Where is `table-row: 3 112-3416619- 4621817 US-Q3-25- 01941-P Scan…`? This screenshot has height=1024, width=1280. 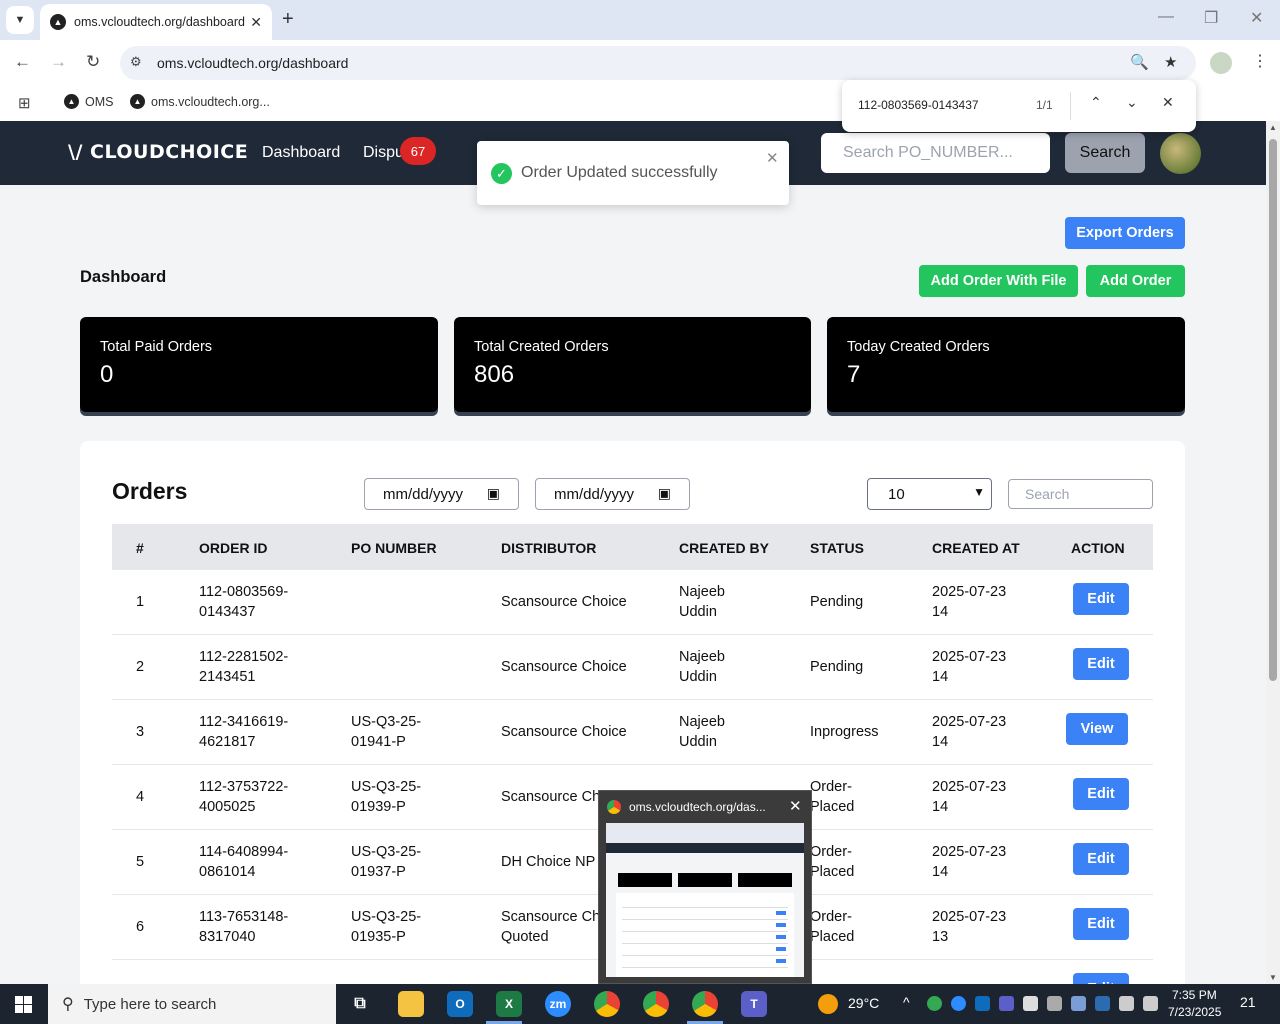 table-row: 3 112-3416619- 4621817 US-Q3-25- 01941-P Scan… is located at coordinates (632, 732).